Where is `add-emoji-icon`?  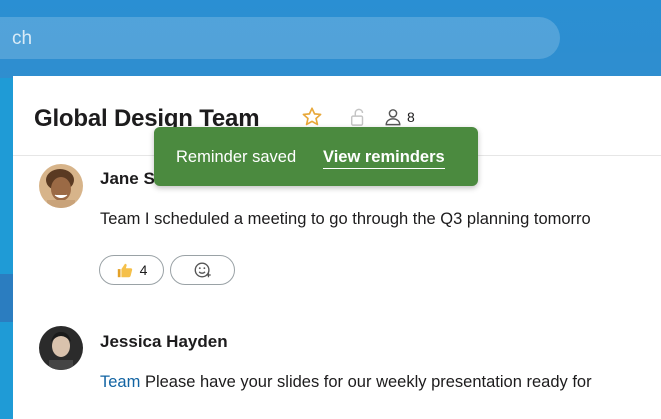 add-emoji-icon is located at coordinates (202, 270).